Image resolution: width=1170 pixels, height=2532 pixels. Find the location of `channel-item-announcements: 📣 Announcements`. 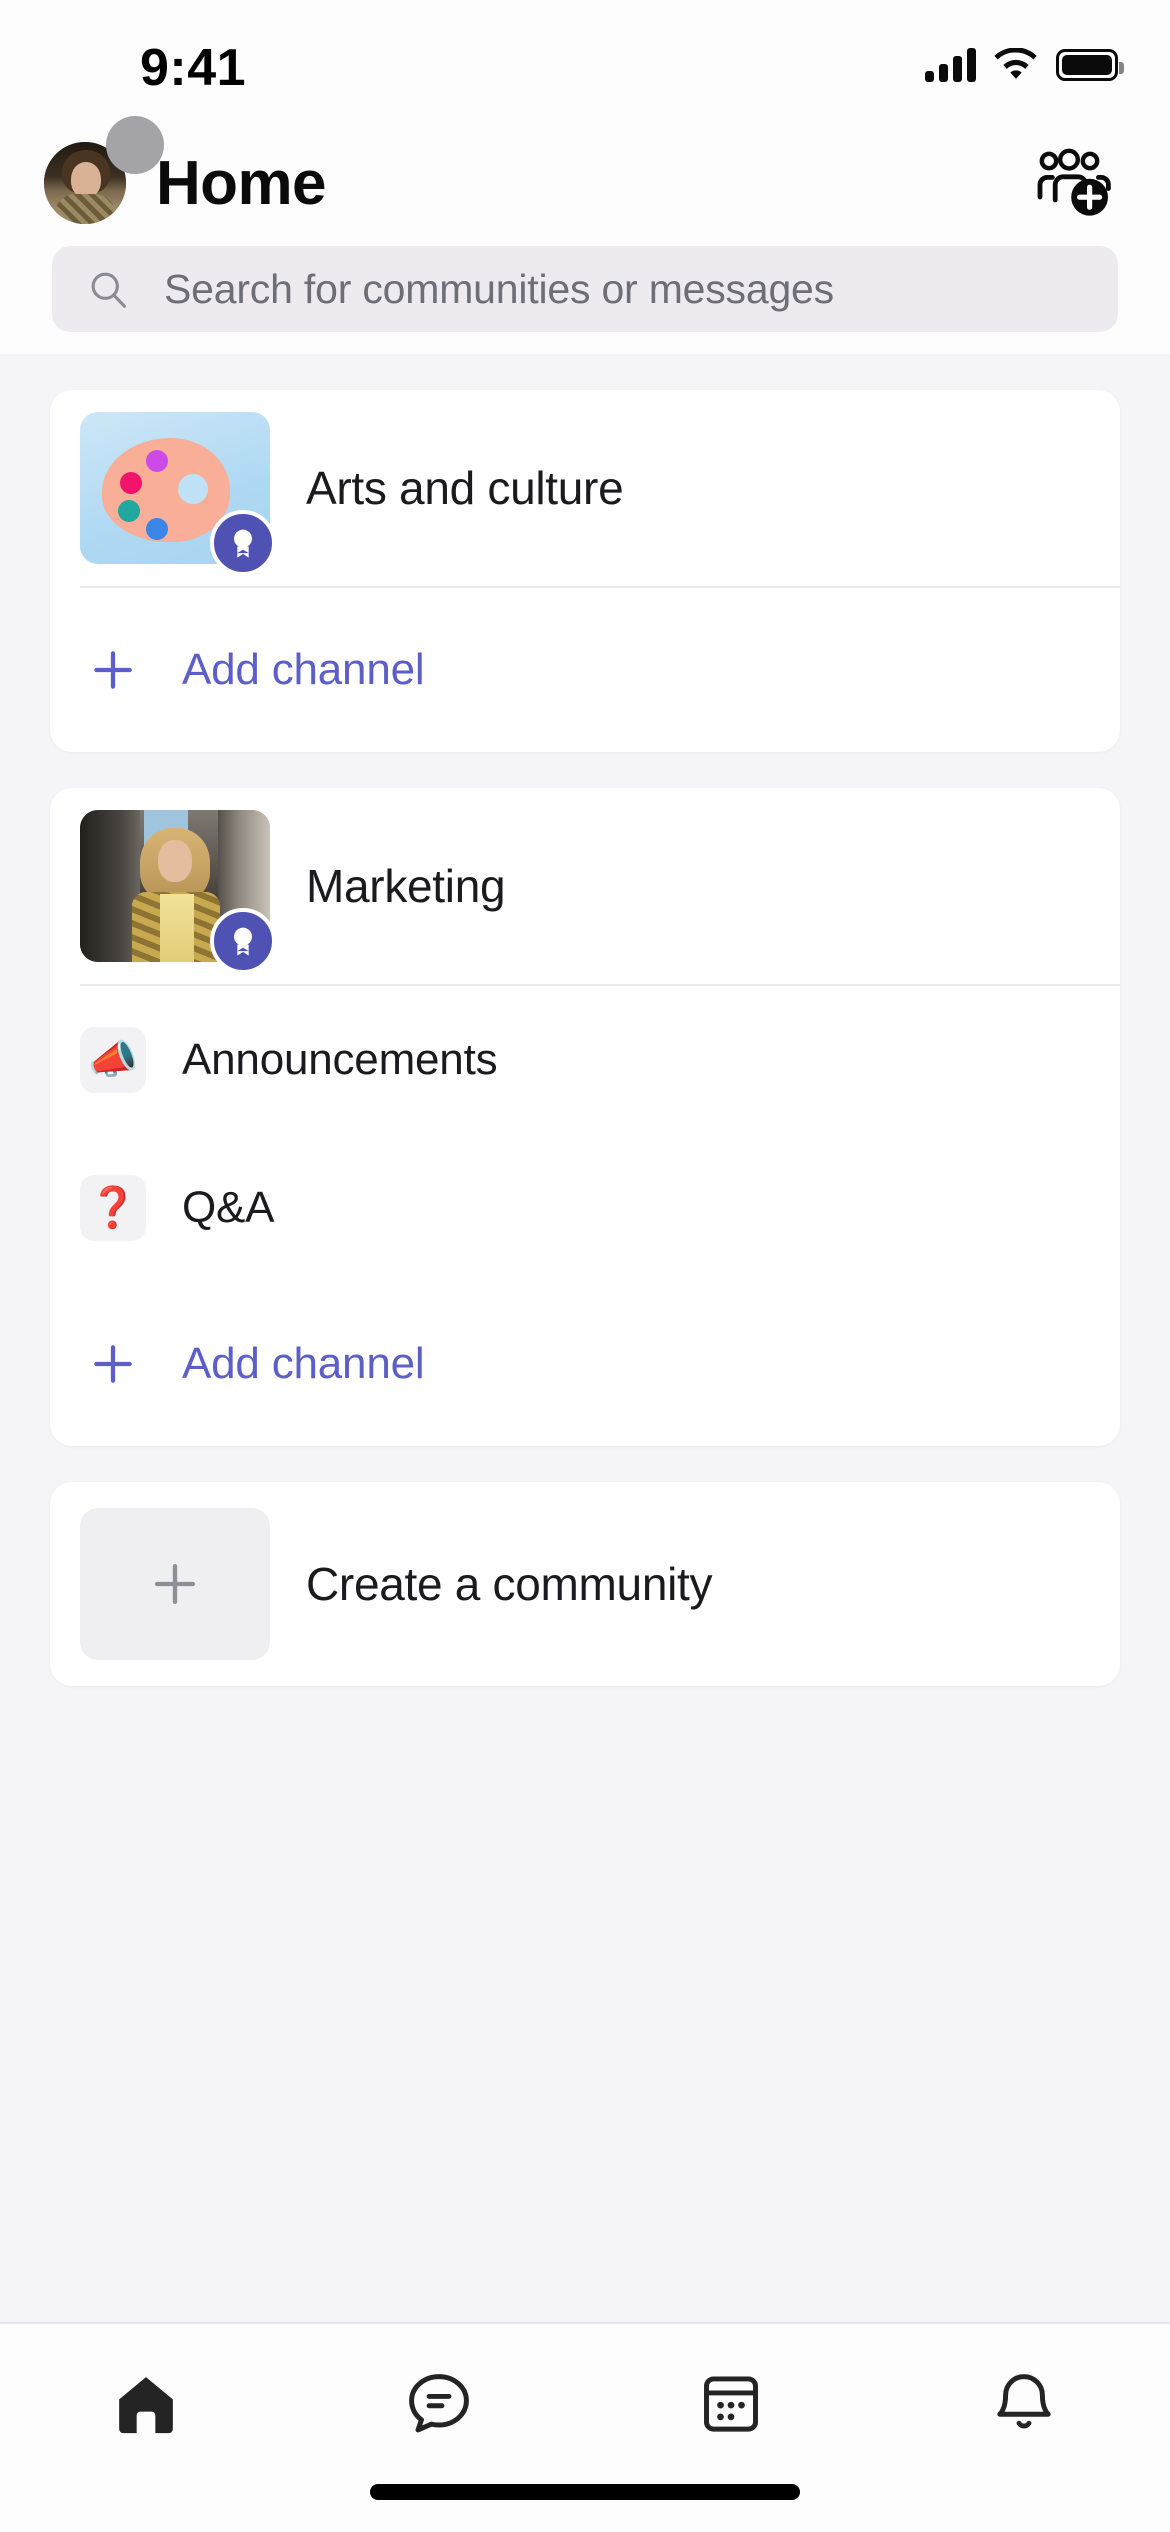

channel-item-announcements: 📣 Announcements is located at coordinates (585, 1060).